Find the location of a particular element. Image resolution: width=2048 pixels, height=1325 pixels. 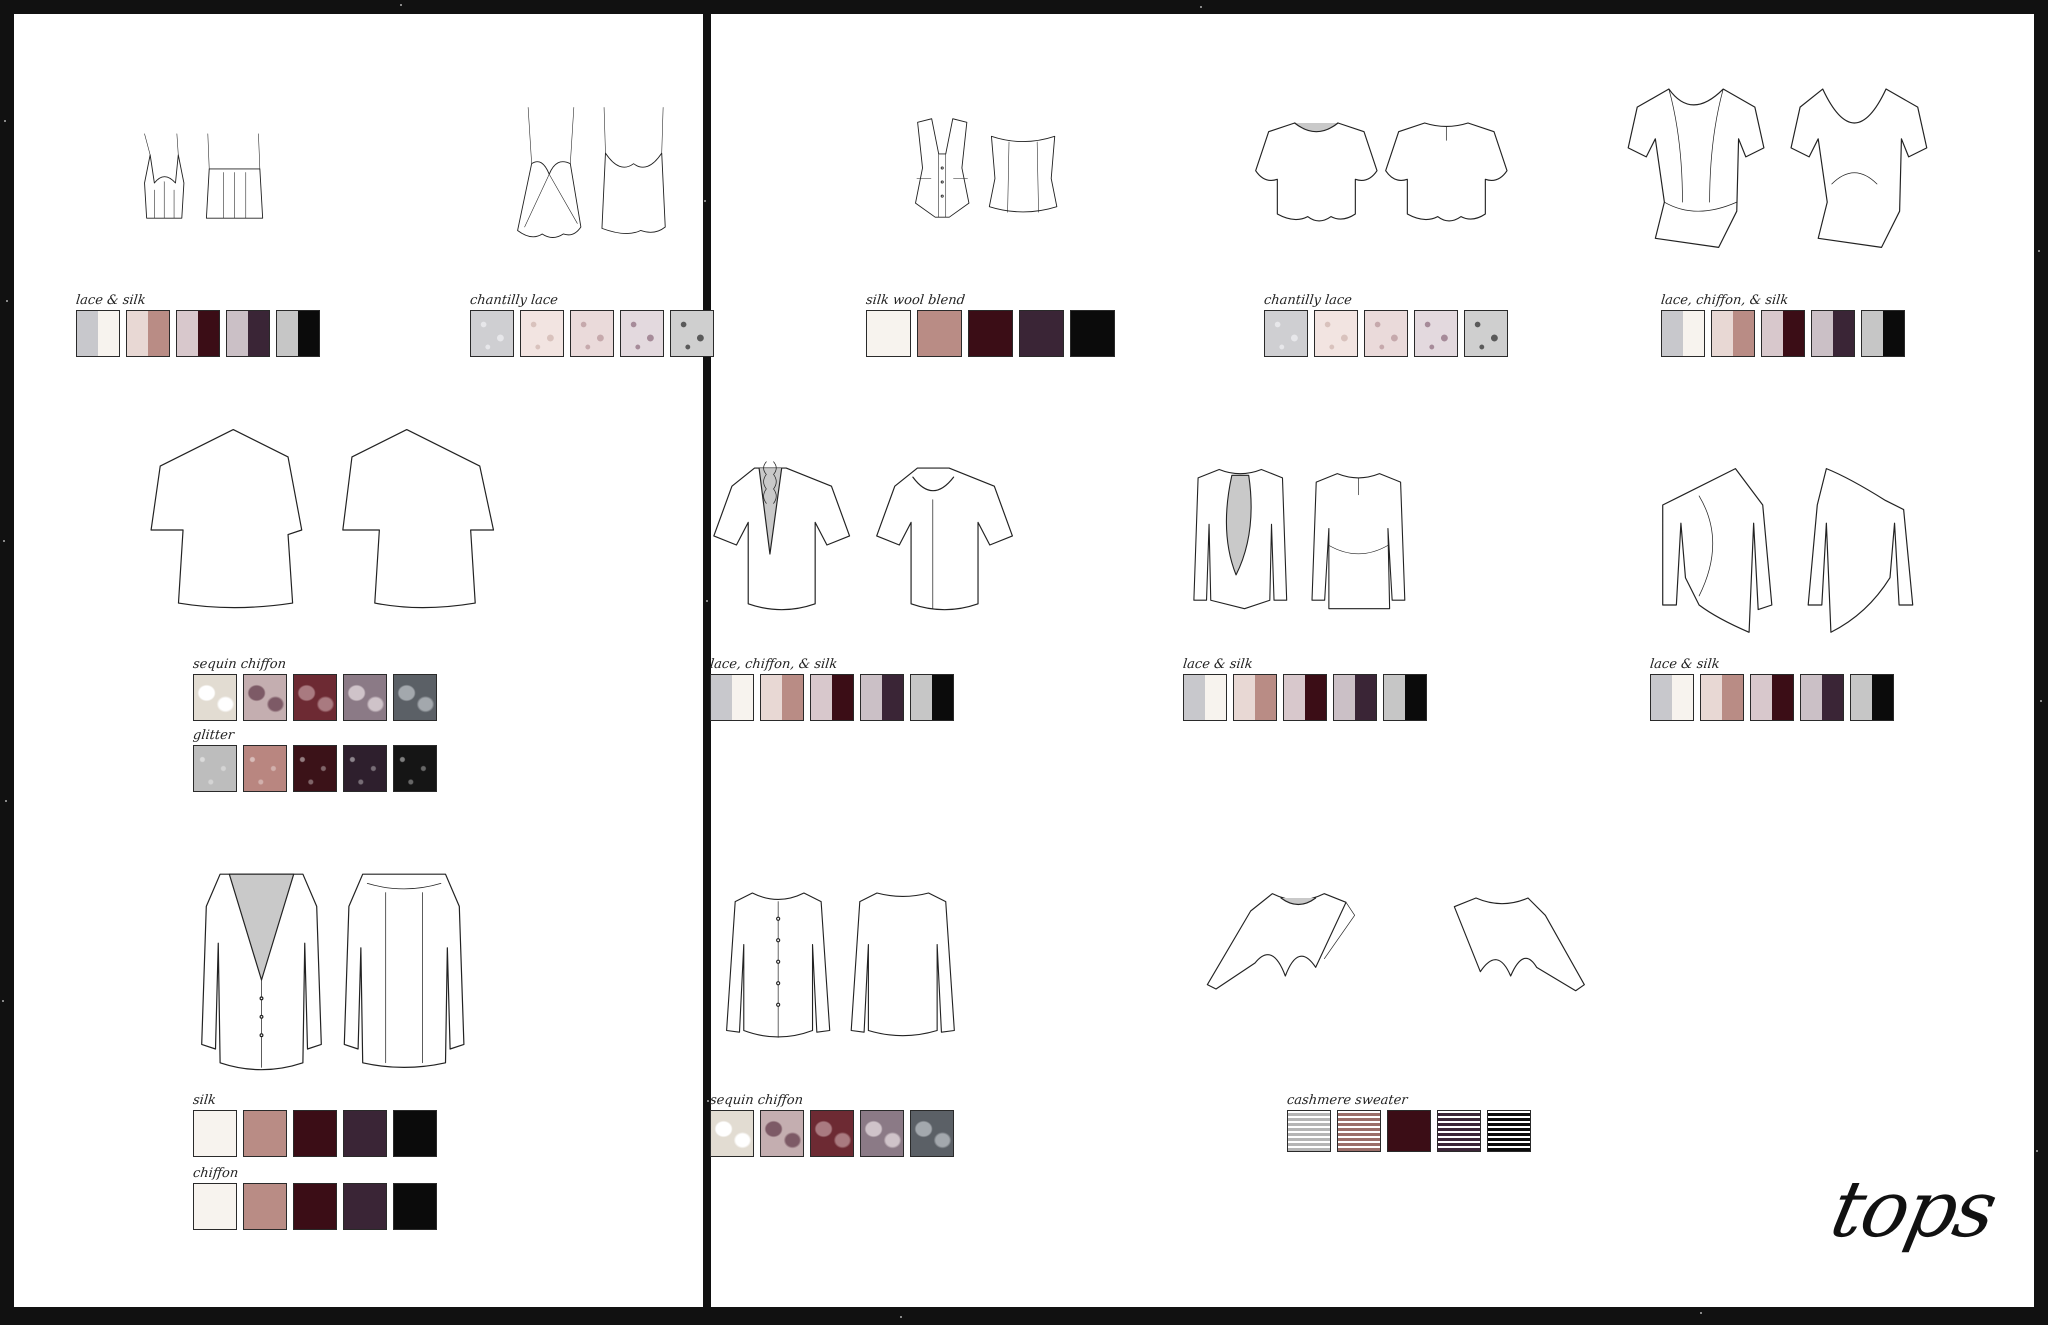

fabric-label: lace & silk is located at coordinates (111, 300).